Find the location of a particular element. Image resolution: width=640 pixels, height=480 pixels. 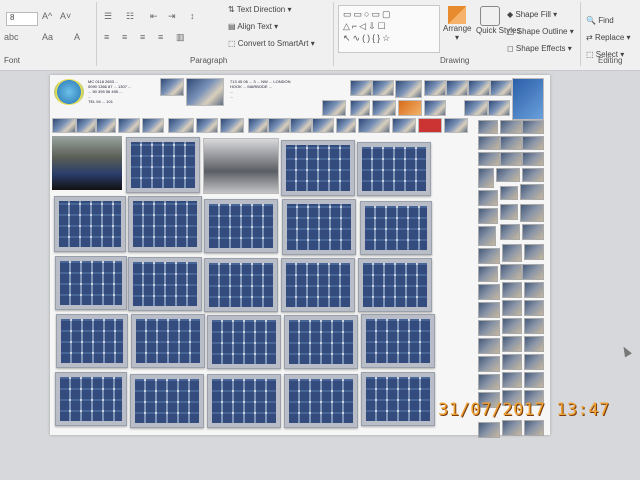

align-text-button: ▤ Align Text ▾ is located at coordinates (253, 26).